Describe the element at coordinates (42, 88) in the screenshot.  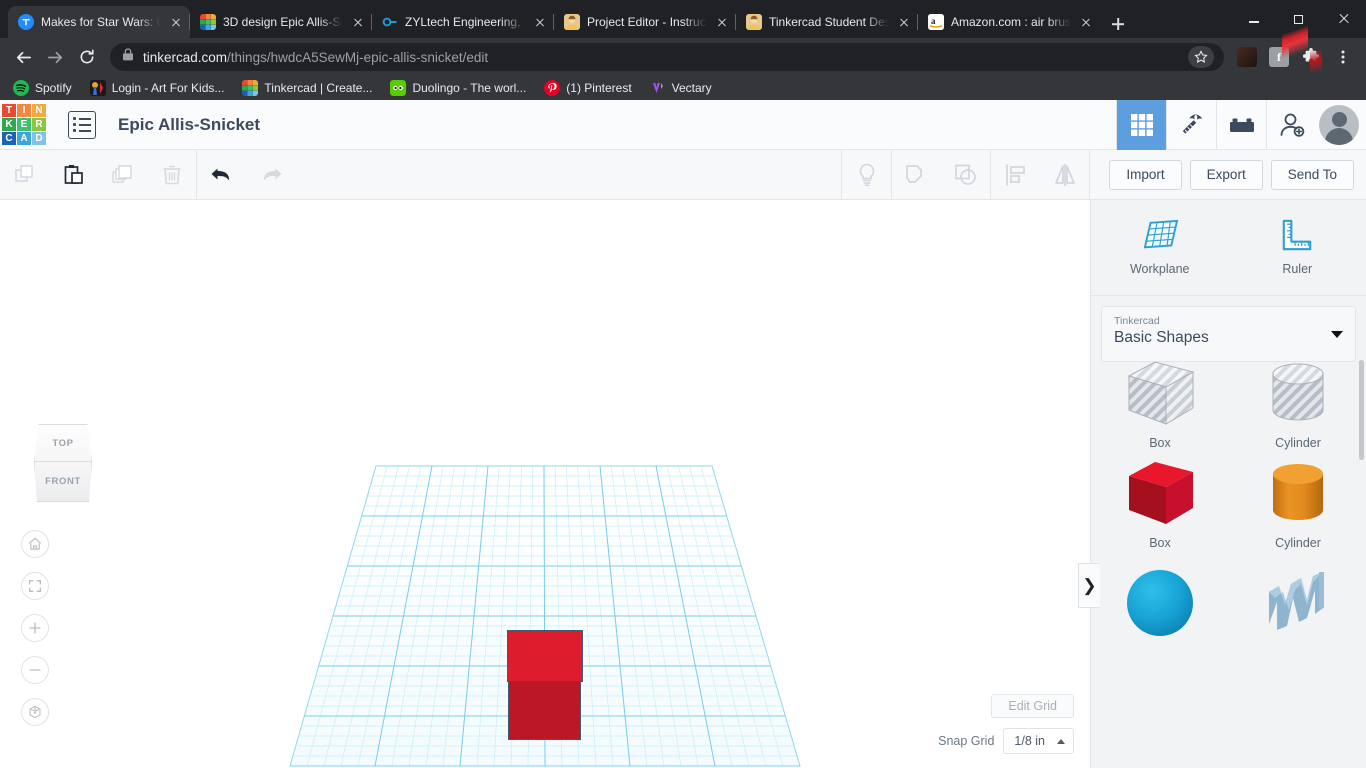
I see `bookmark-item: Spotify` at that location.